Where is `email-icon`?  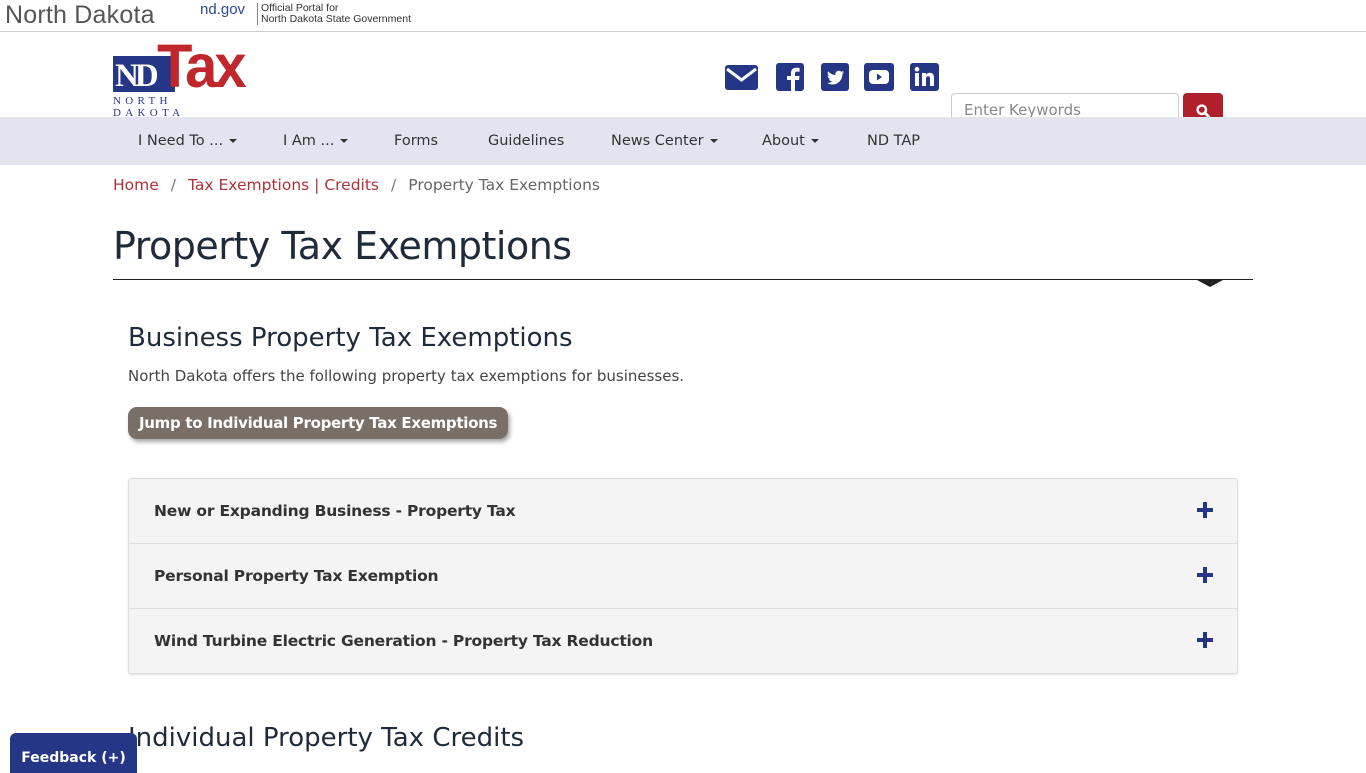
email-icon is located at coordinates (741, 77).